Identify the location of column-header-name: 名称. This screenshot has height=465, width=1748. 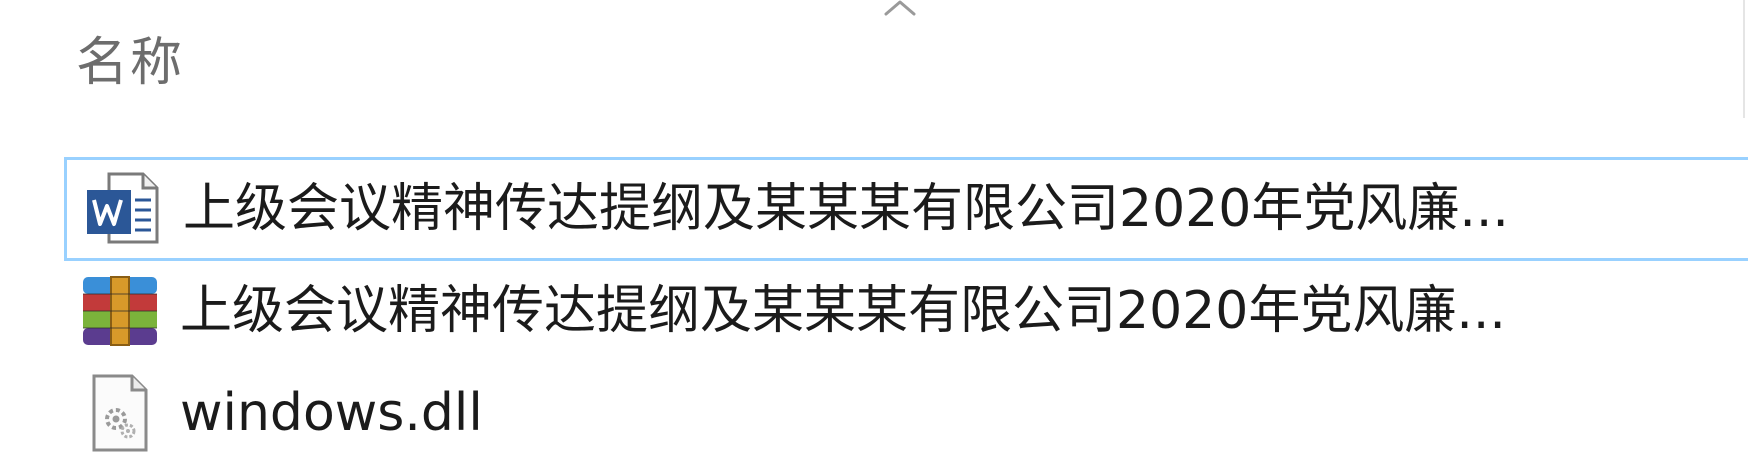
(130, 63).